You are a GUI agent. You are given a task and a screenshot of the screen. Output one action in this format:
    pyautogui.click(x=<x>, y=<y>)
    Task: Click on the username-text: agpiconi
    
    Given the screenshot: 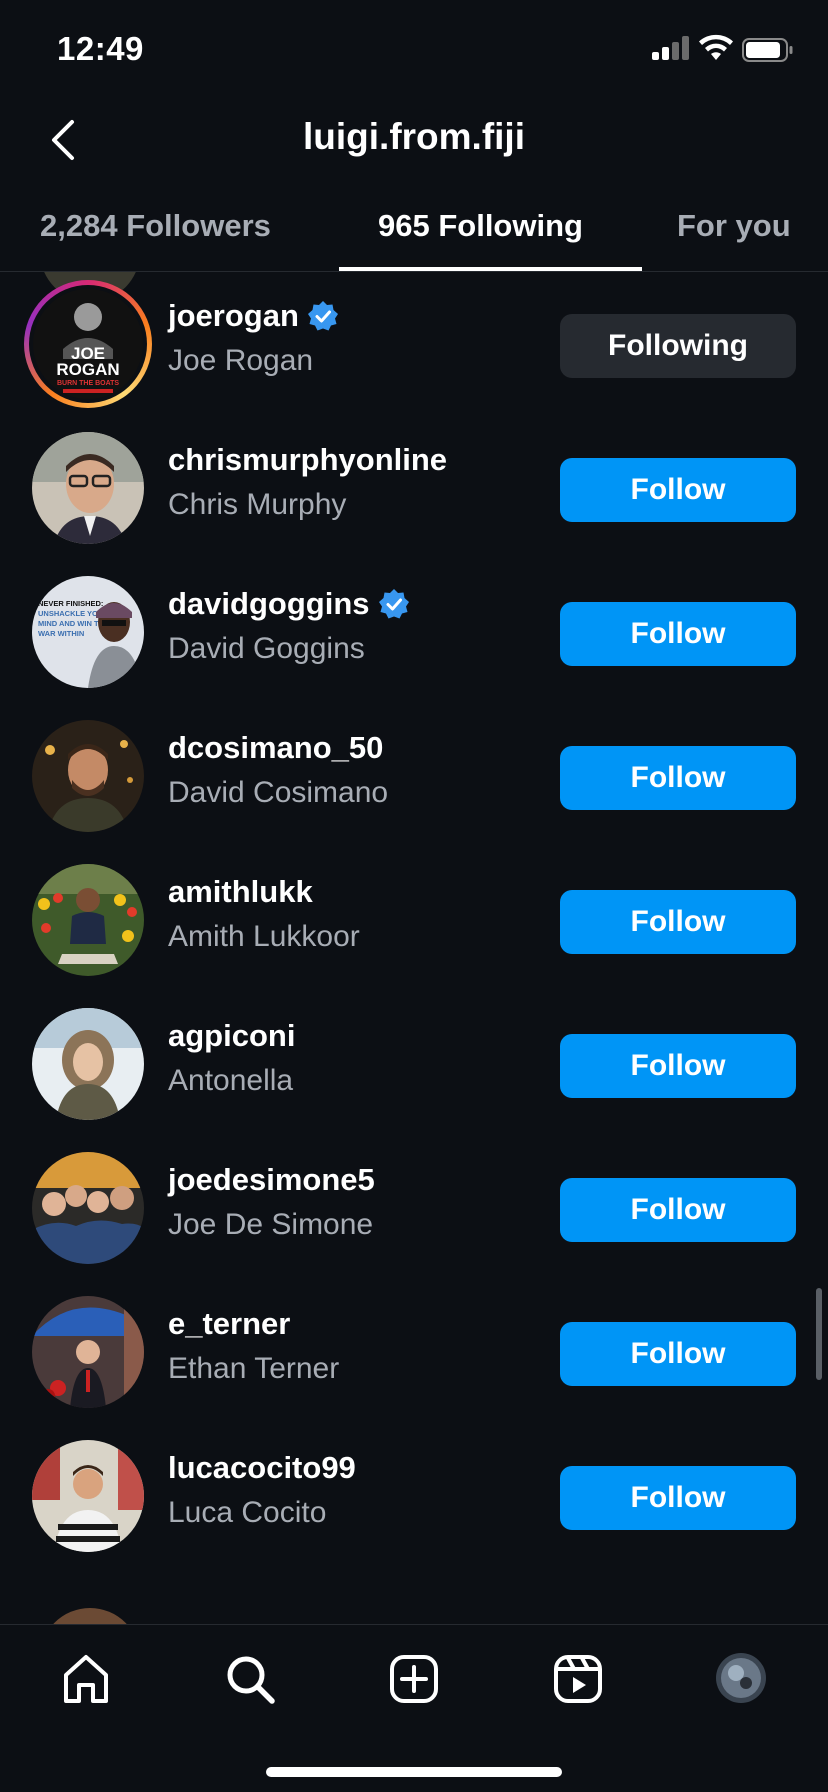 What is the action you would take?
    pyautogui.click(x=231, y=1036)
    